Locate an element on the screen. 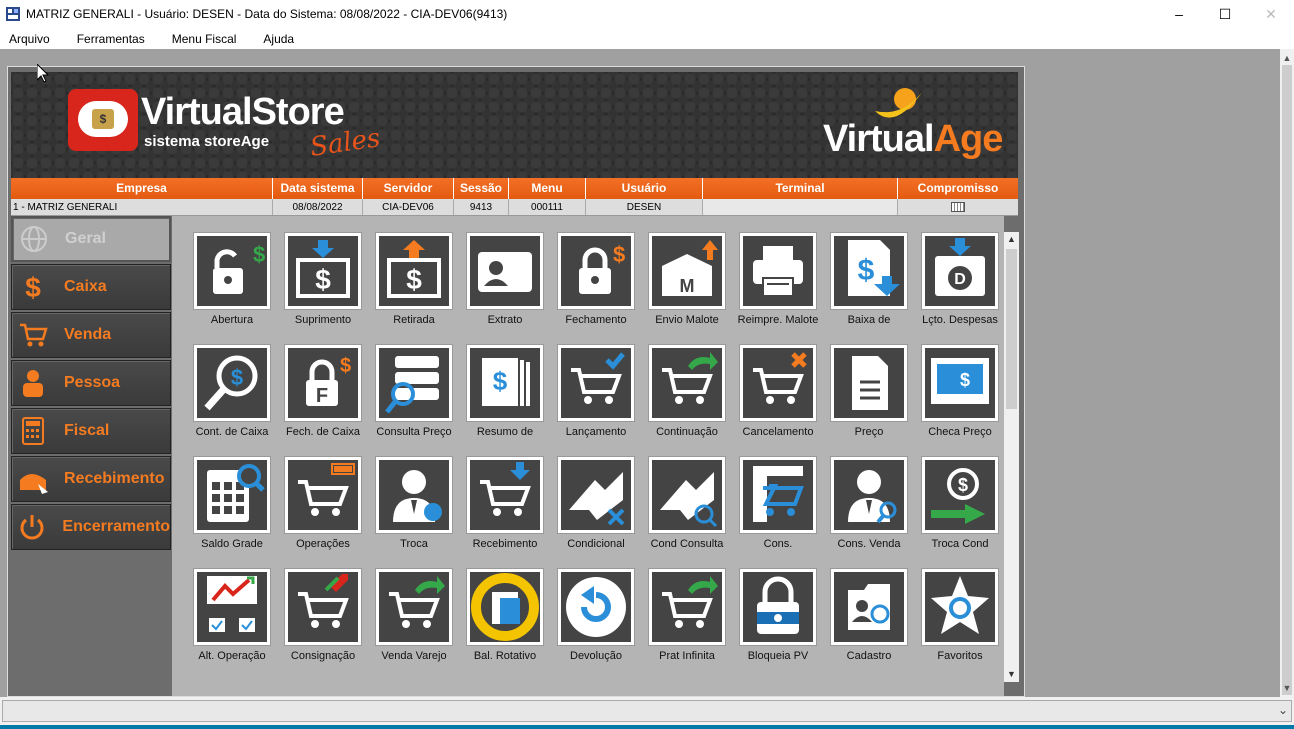  tile-label: Abertura is located at coordinates (232, 320).